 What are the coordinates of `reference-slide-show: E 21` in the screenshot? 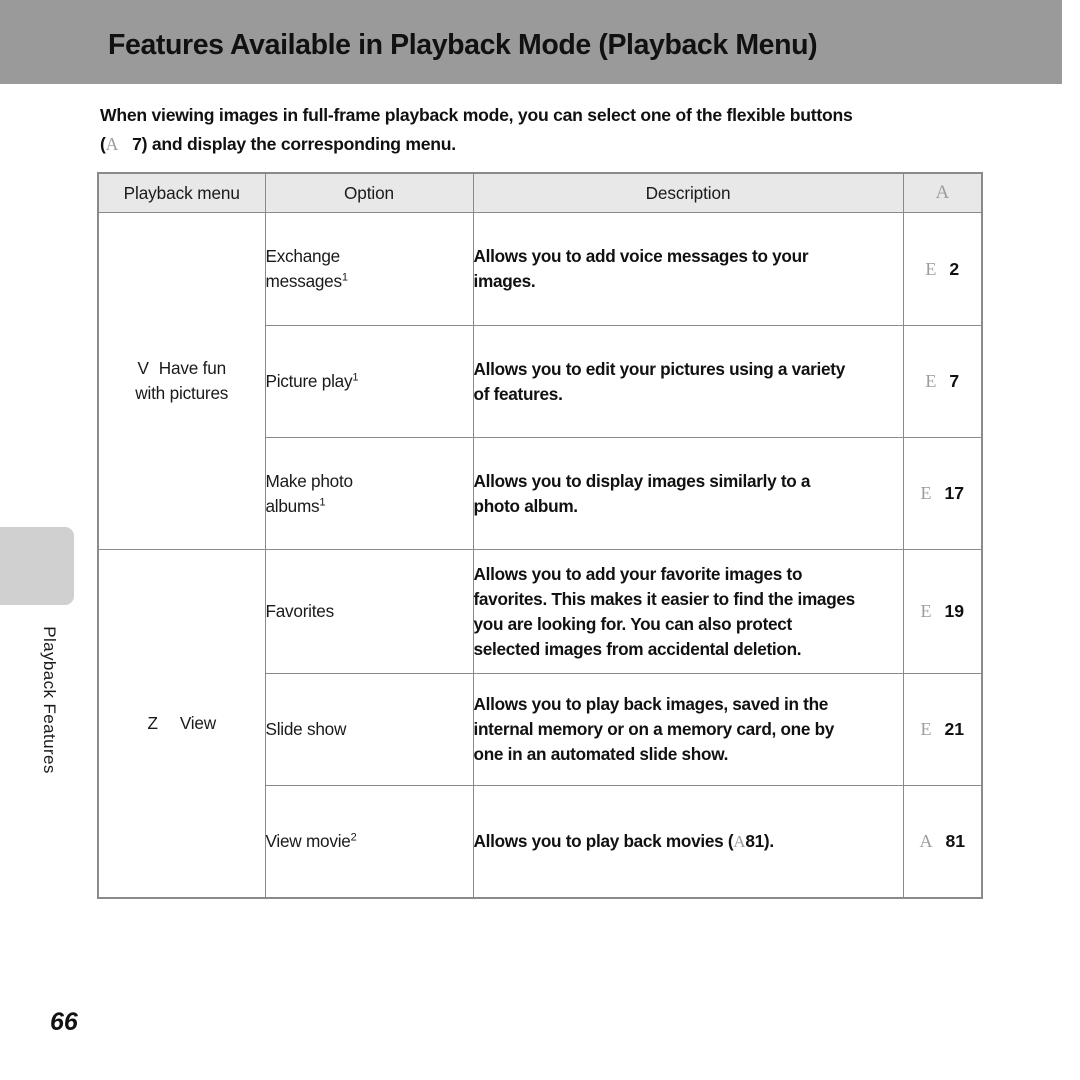 It's located at (942, 729).